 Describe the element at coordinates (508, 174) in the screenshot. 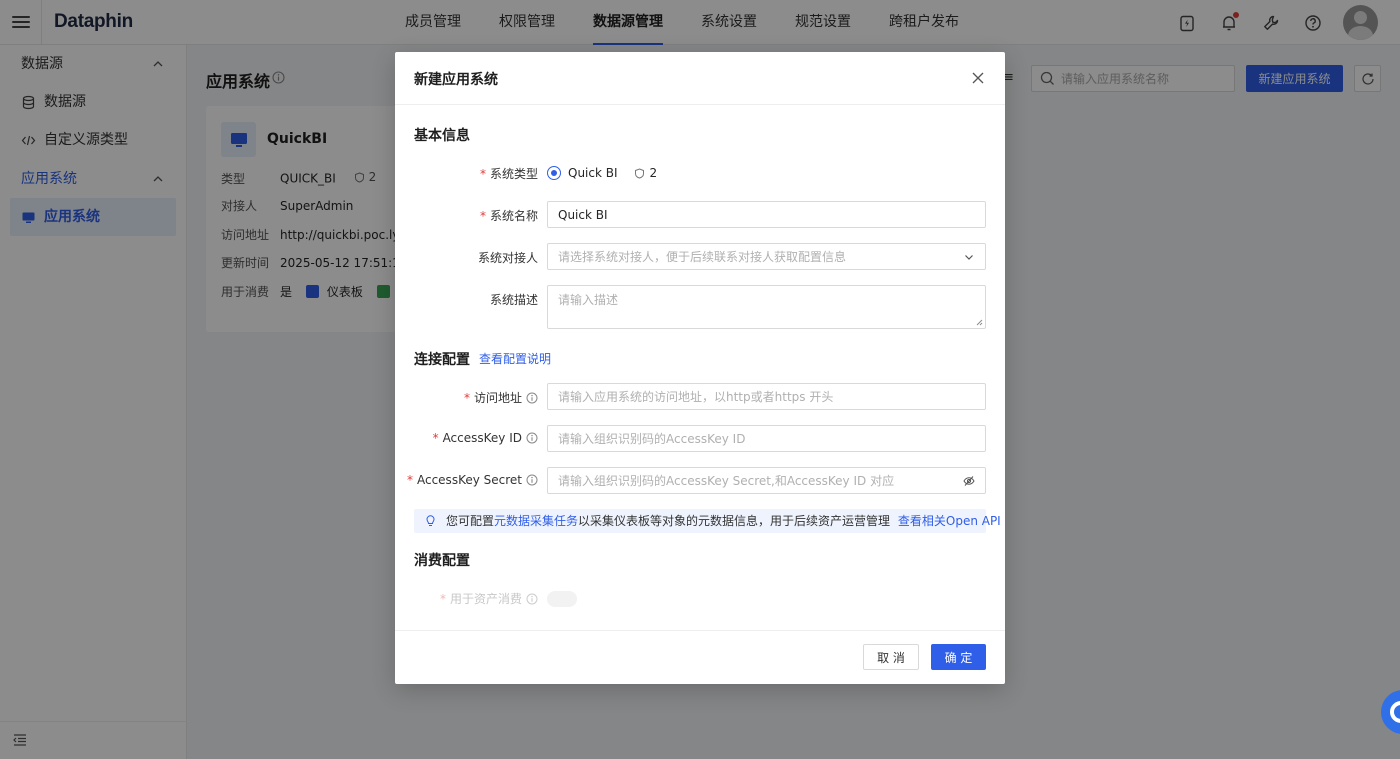

I see `system-type-label: * 系统类型` at that location.